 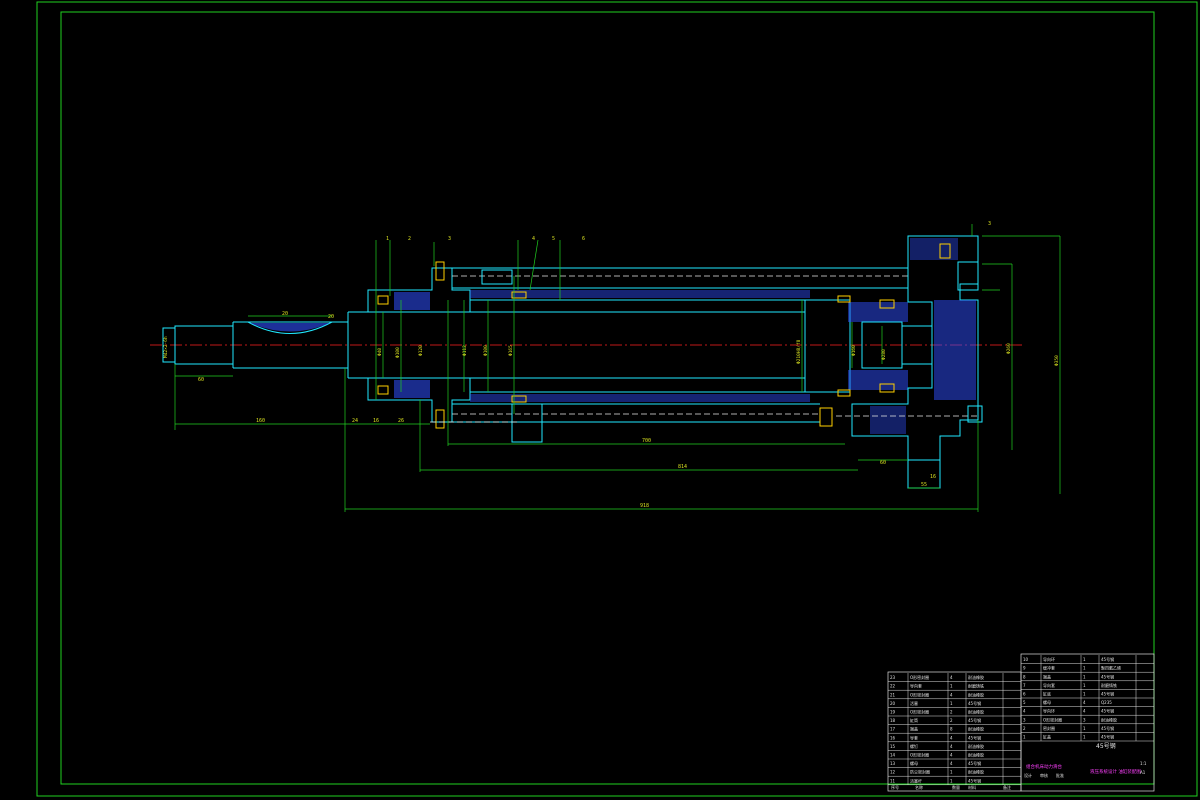 What do you see at coordinates (1049, 659) in the screenshot?
I see `right-row-10-col-1: 导向环` at bounding box center [1049, 659].